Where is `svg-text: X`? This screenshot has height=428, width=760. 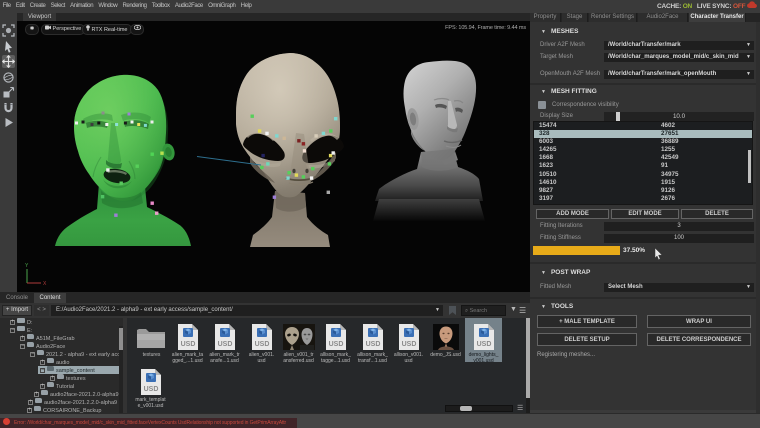 svg-text: X is located at coordinates (45, 284).